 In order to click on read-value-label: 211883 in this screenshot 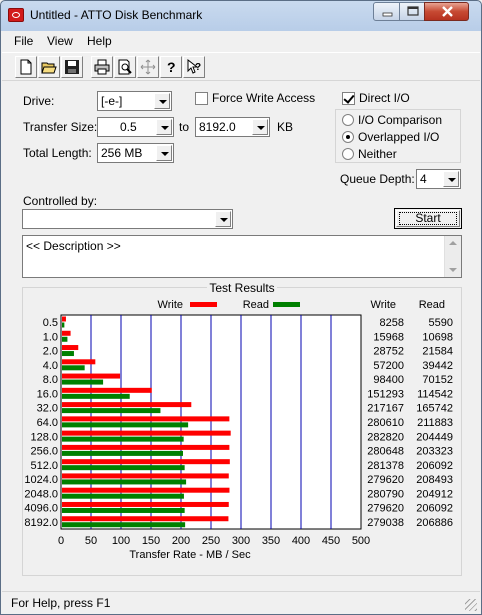, I will do `click(435, 423)`.